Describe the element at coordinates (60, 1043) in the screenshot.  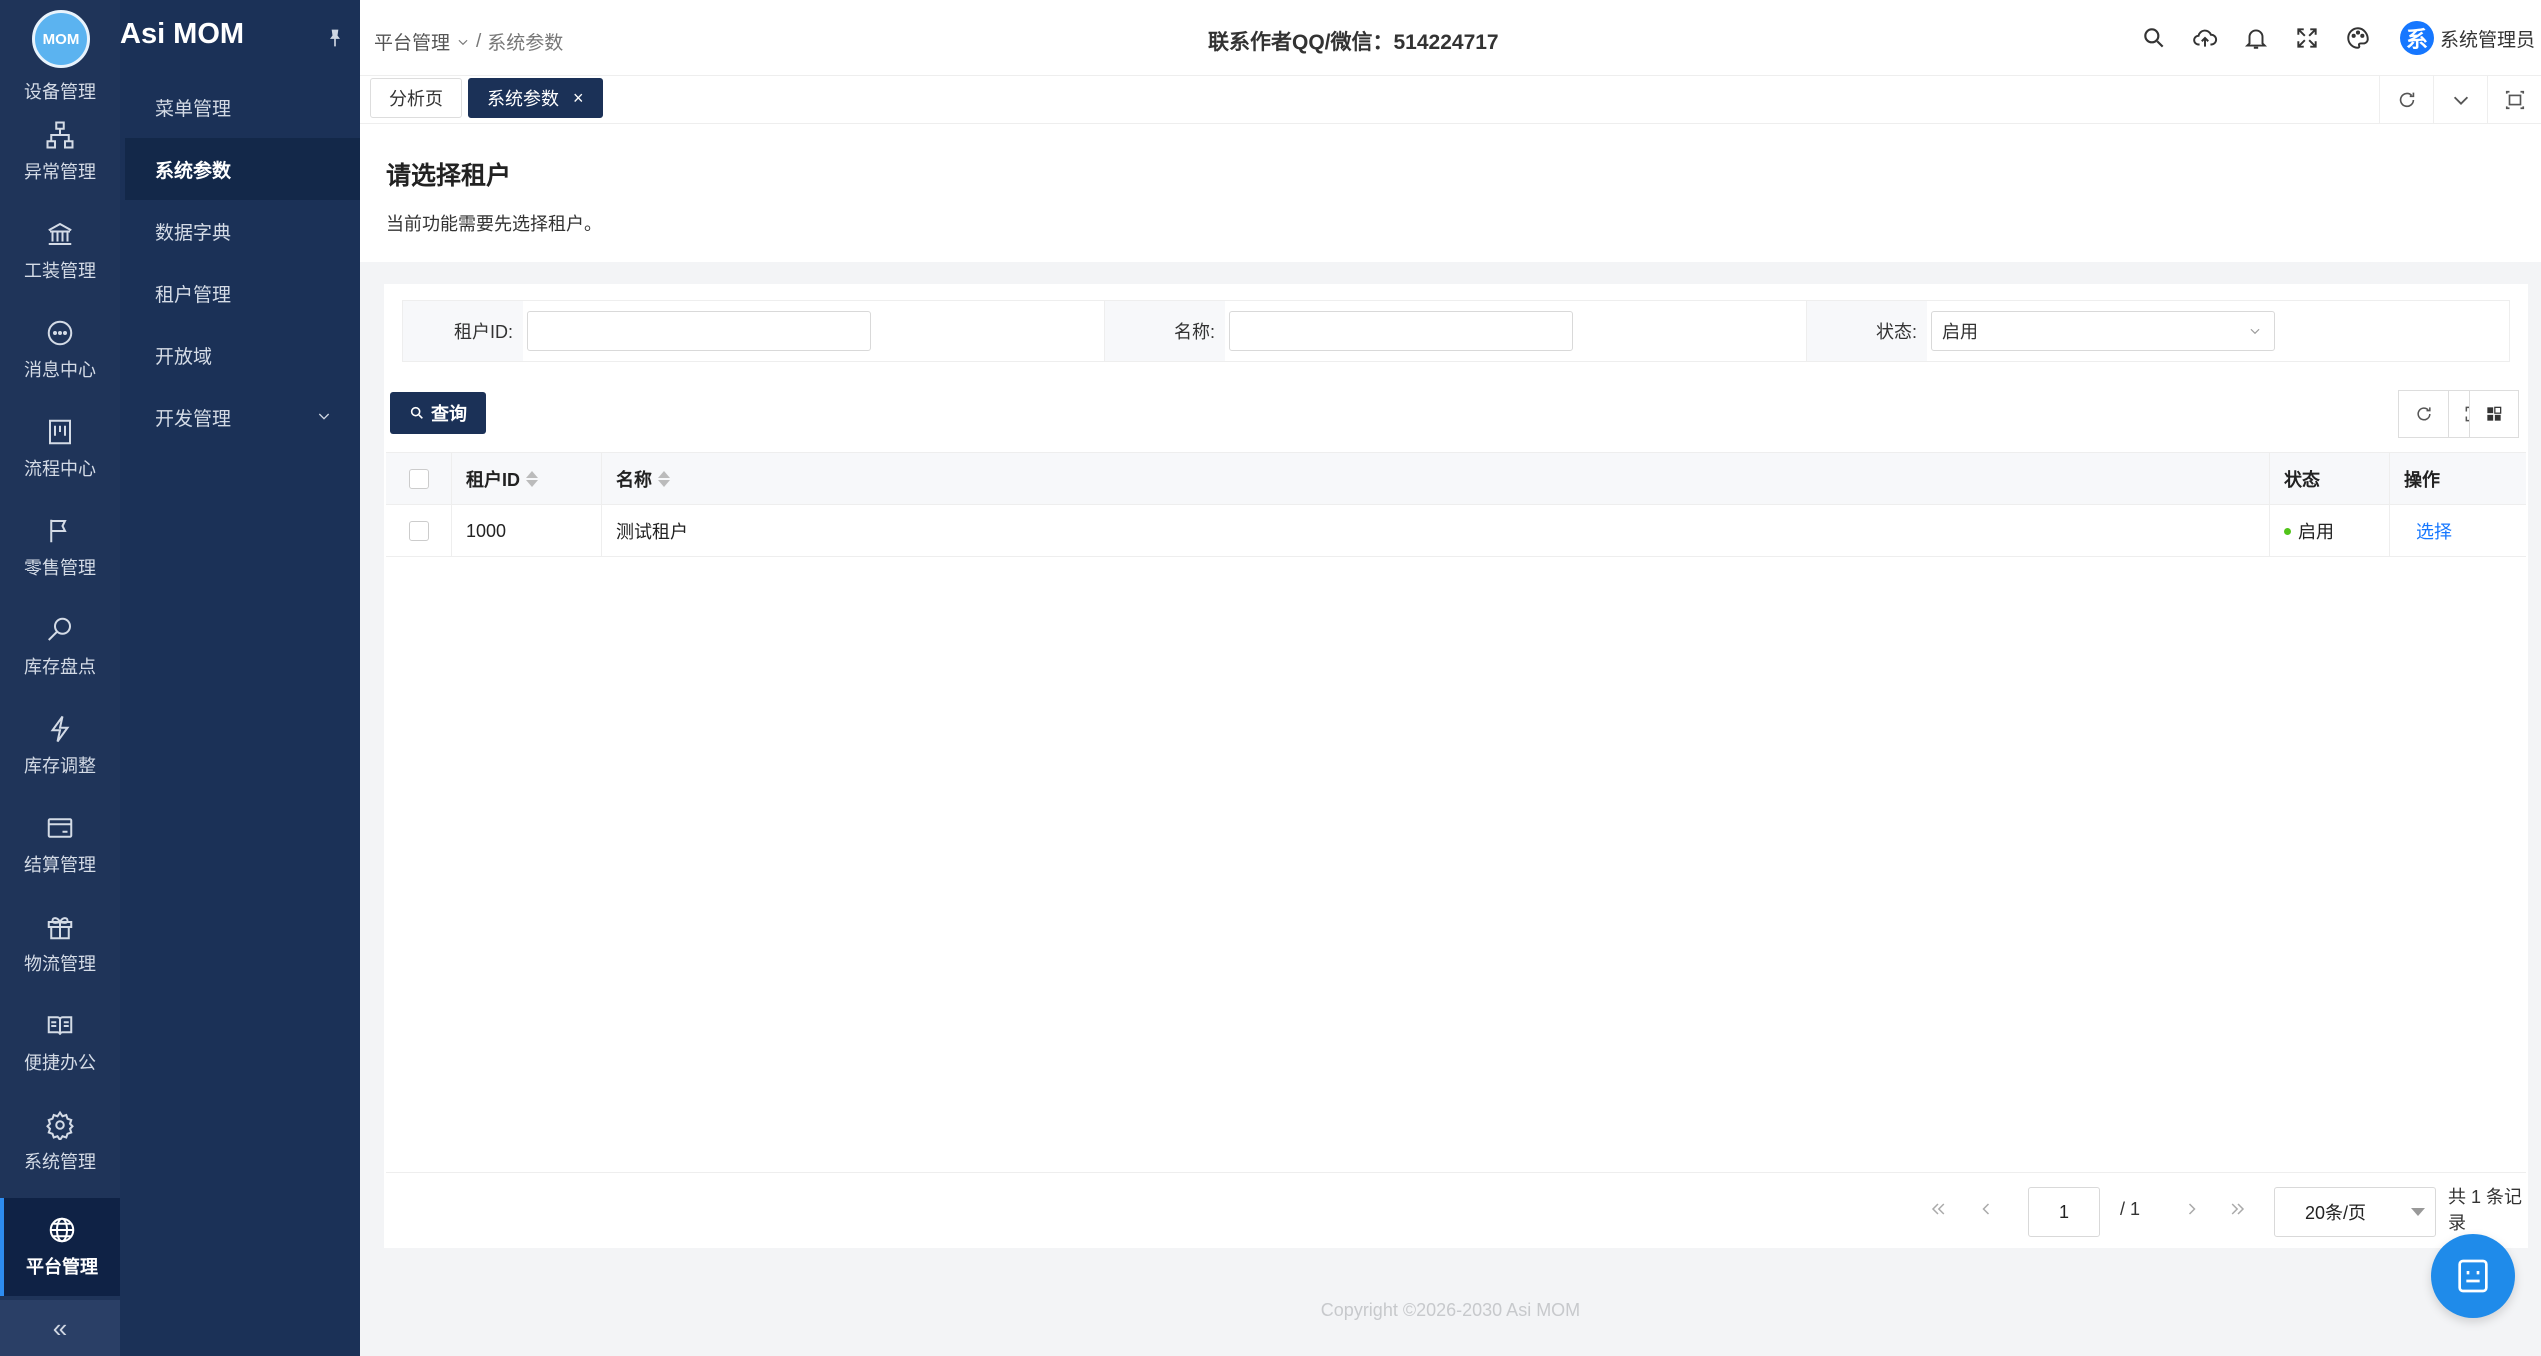
I see `rail-item-office: 便捷办公` at that location.